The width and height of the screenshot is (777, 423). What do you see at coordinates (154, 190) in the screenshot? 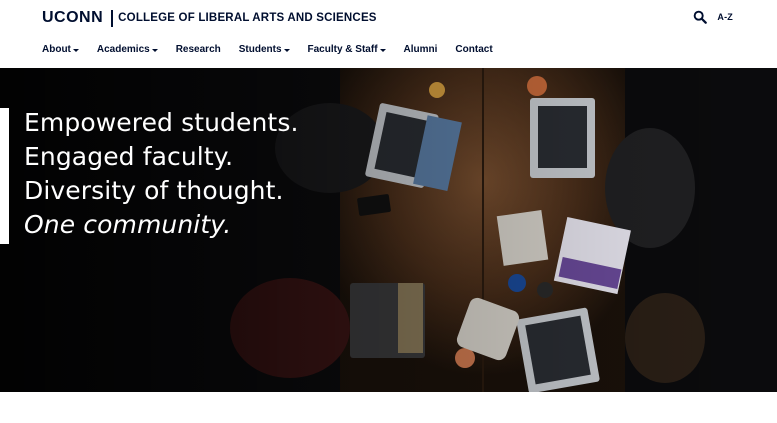
I see `hero-line-diversity: Diversity of thought.` at bounding box center [154, 190].